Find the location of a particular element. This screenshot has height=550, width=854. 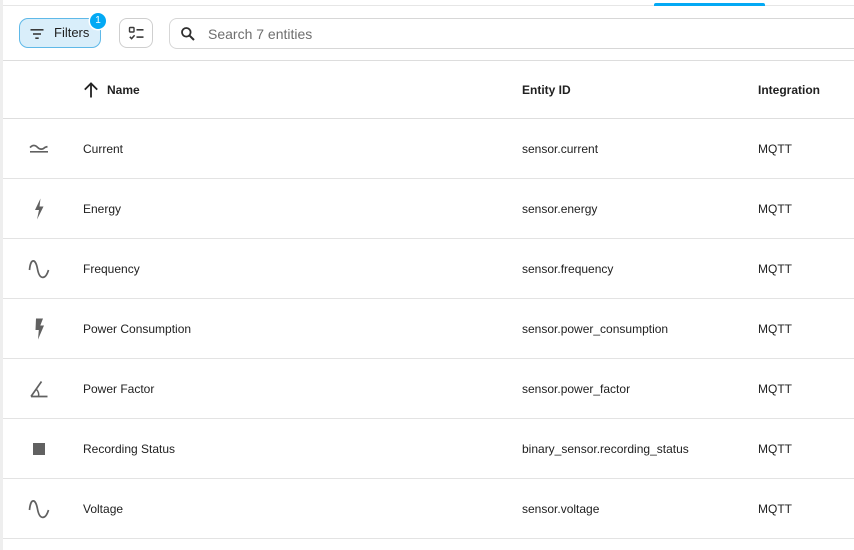

column-header-entity-id: Entity ID is located at coordinates (546, 90).